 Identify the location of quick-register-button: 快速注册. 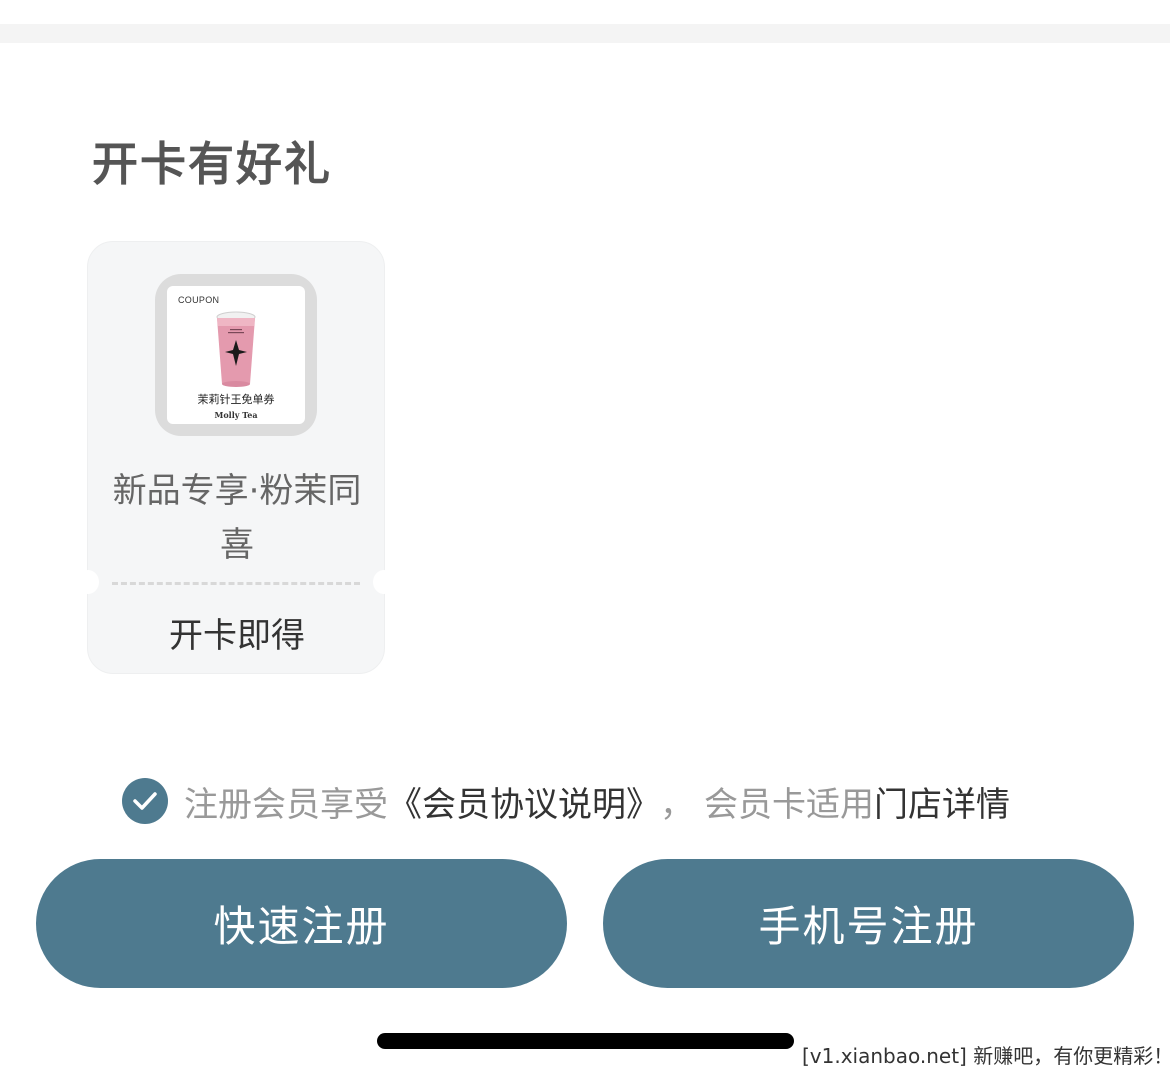
(301, 923).